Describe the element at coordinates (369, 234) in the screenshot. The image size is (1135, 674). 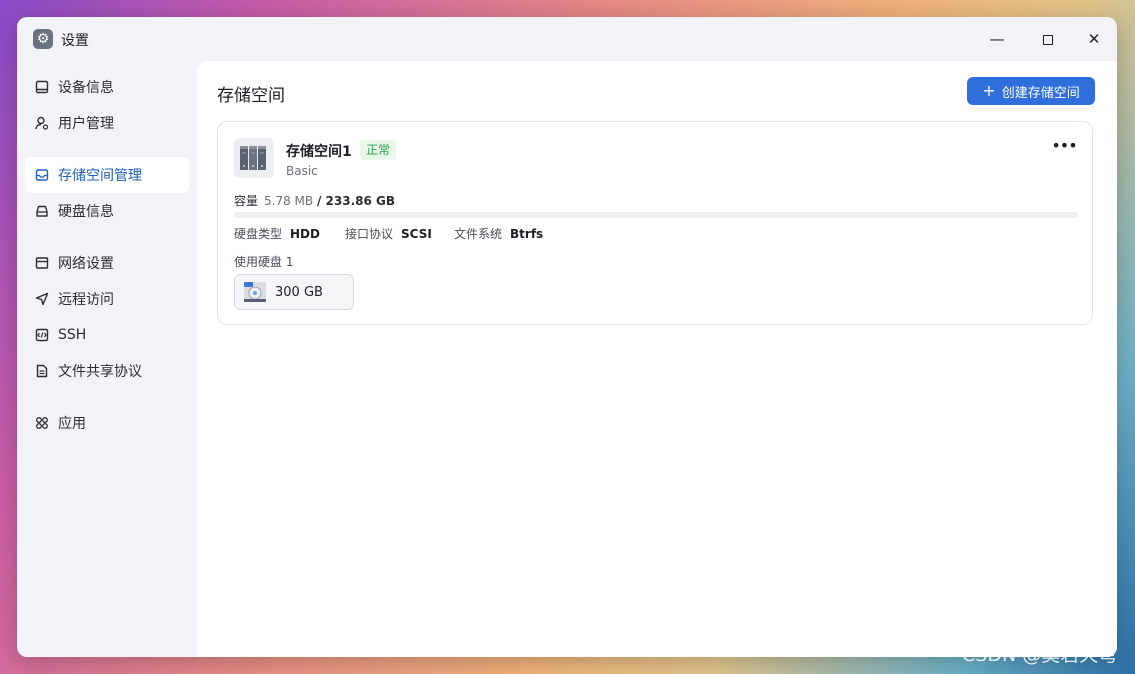
I see `interface-label: 接口协议` at that location.